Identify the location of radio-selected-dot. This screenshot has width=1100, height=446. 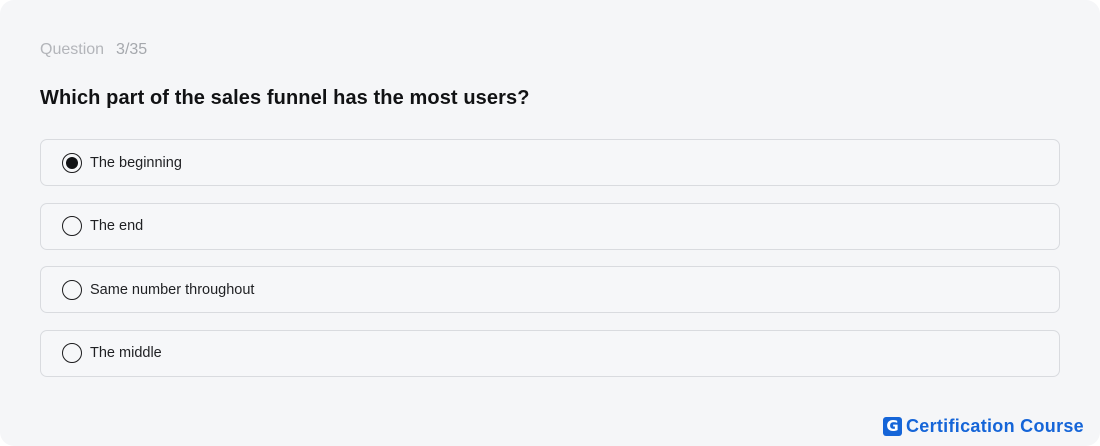
(72, 162).